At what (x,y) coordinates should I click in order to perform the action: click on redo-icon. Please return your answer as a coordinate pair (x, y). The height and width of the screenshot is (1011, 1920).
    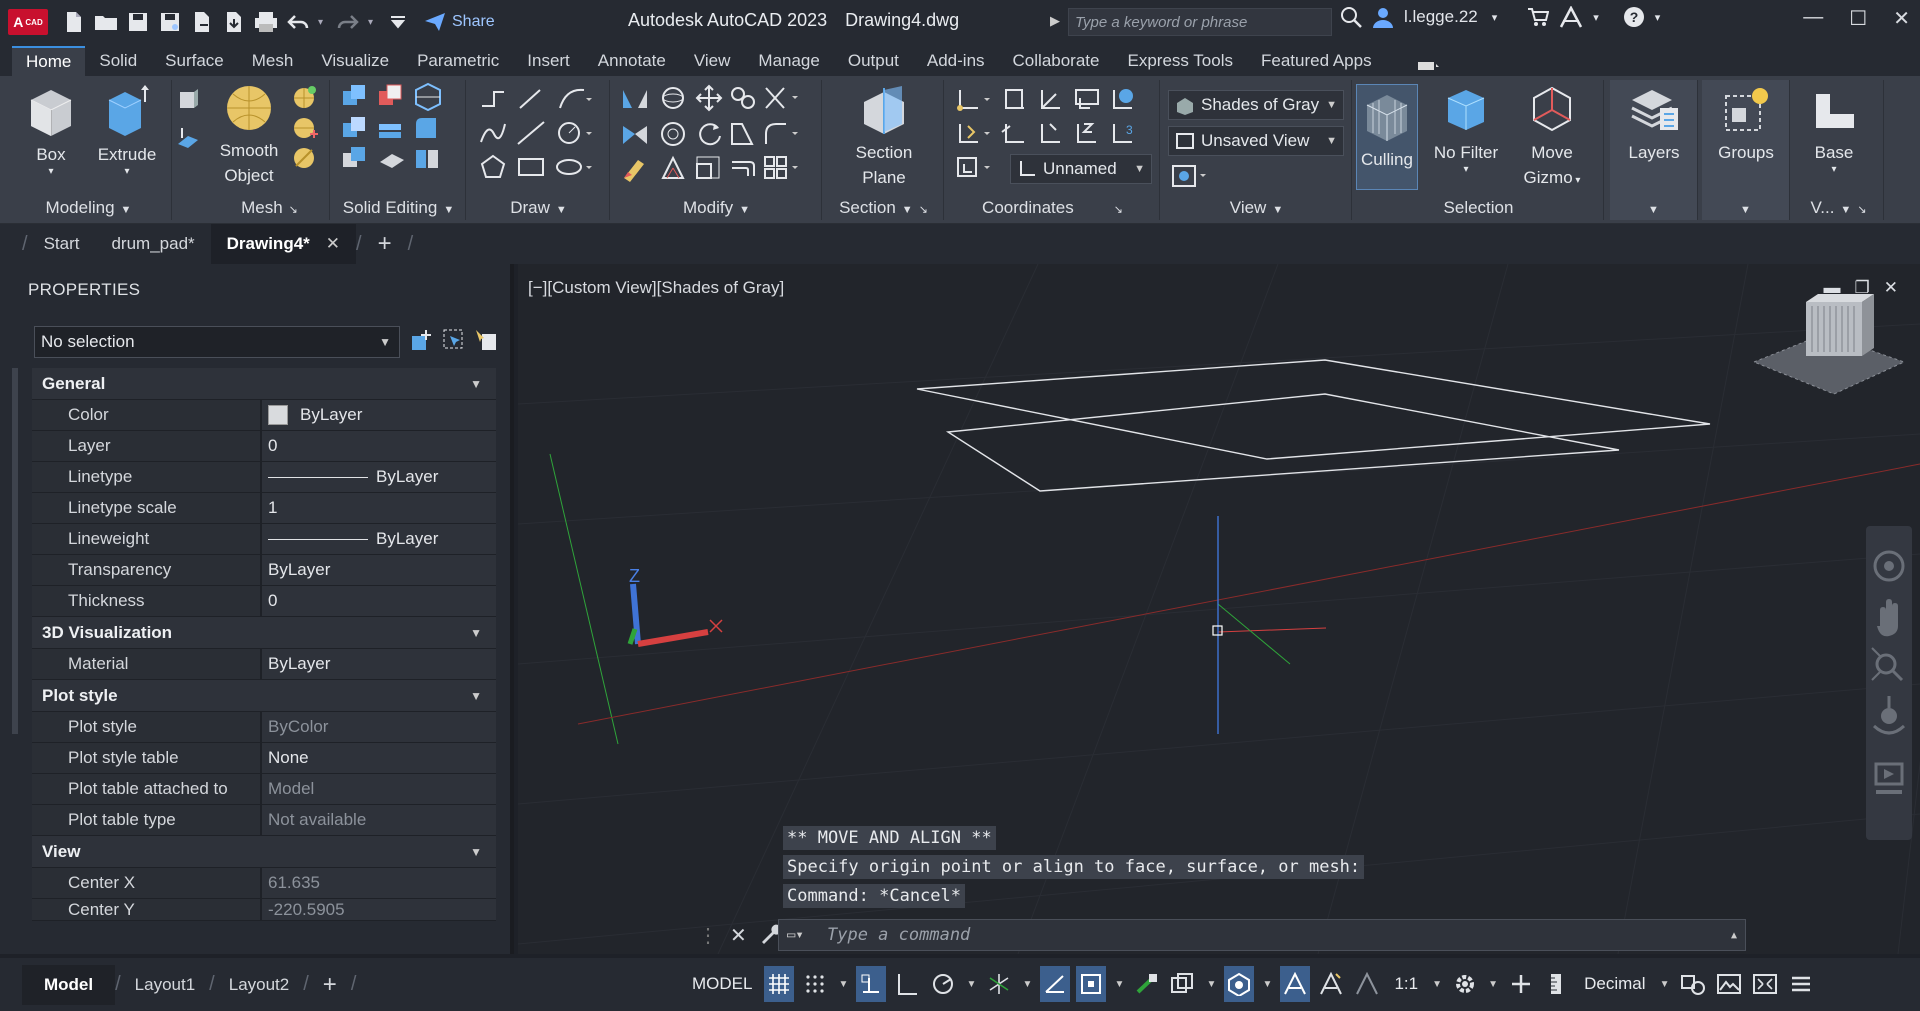
    Looking at the image, I should click on (348, 22).